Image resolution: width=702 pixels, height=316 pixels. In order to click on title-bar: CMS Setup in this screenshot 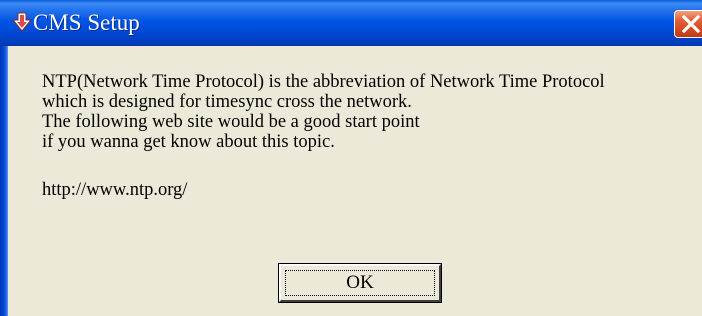, I will do `click(351, 23)`.